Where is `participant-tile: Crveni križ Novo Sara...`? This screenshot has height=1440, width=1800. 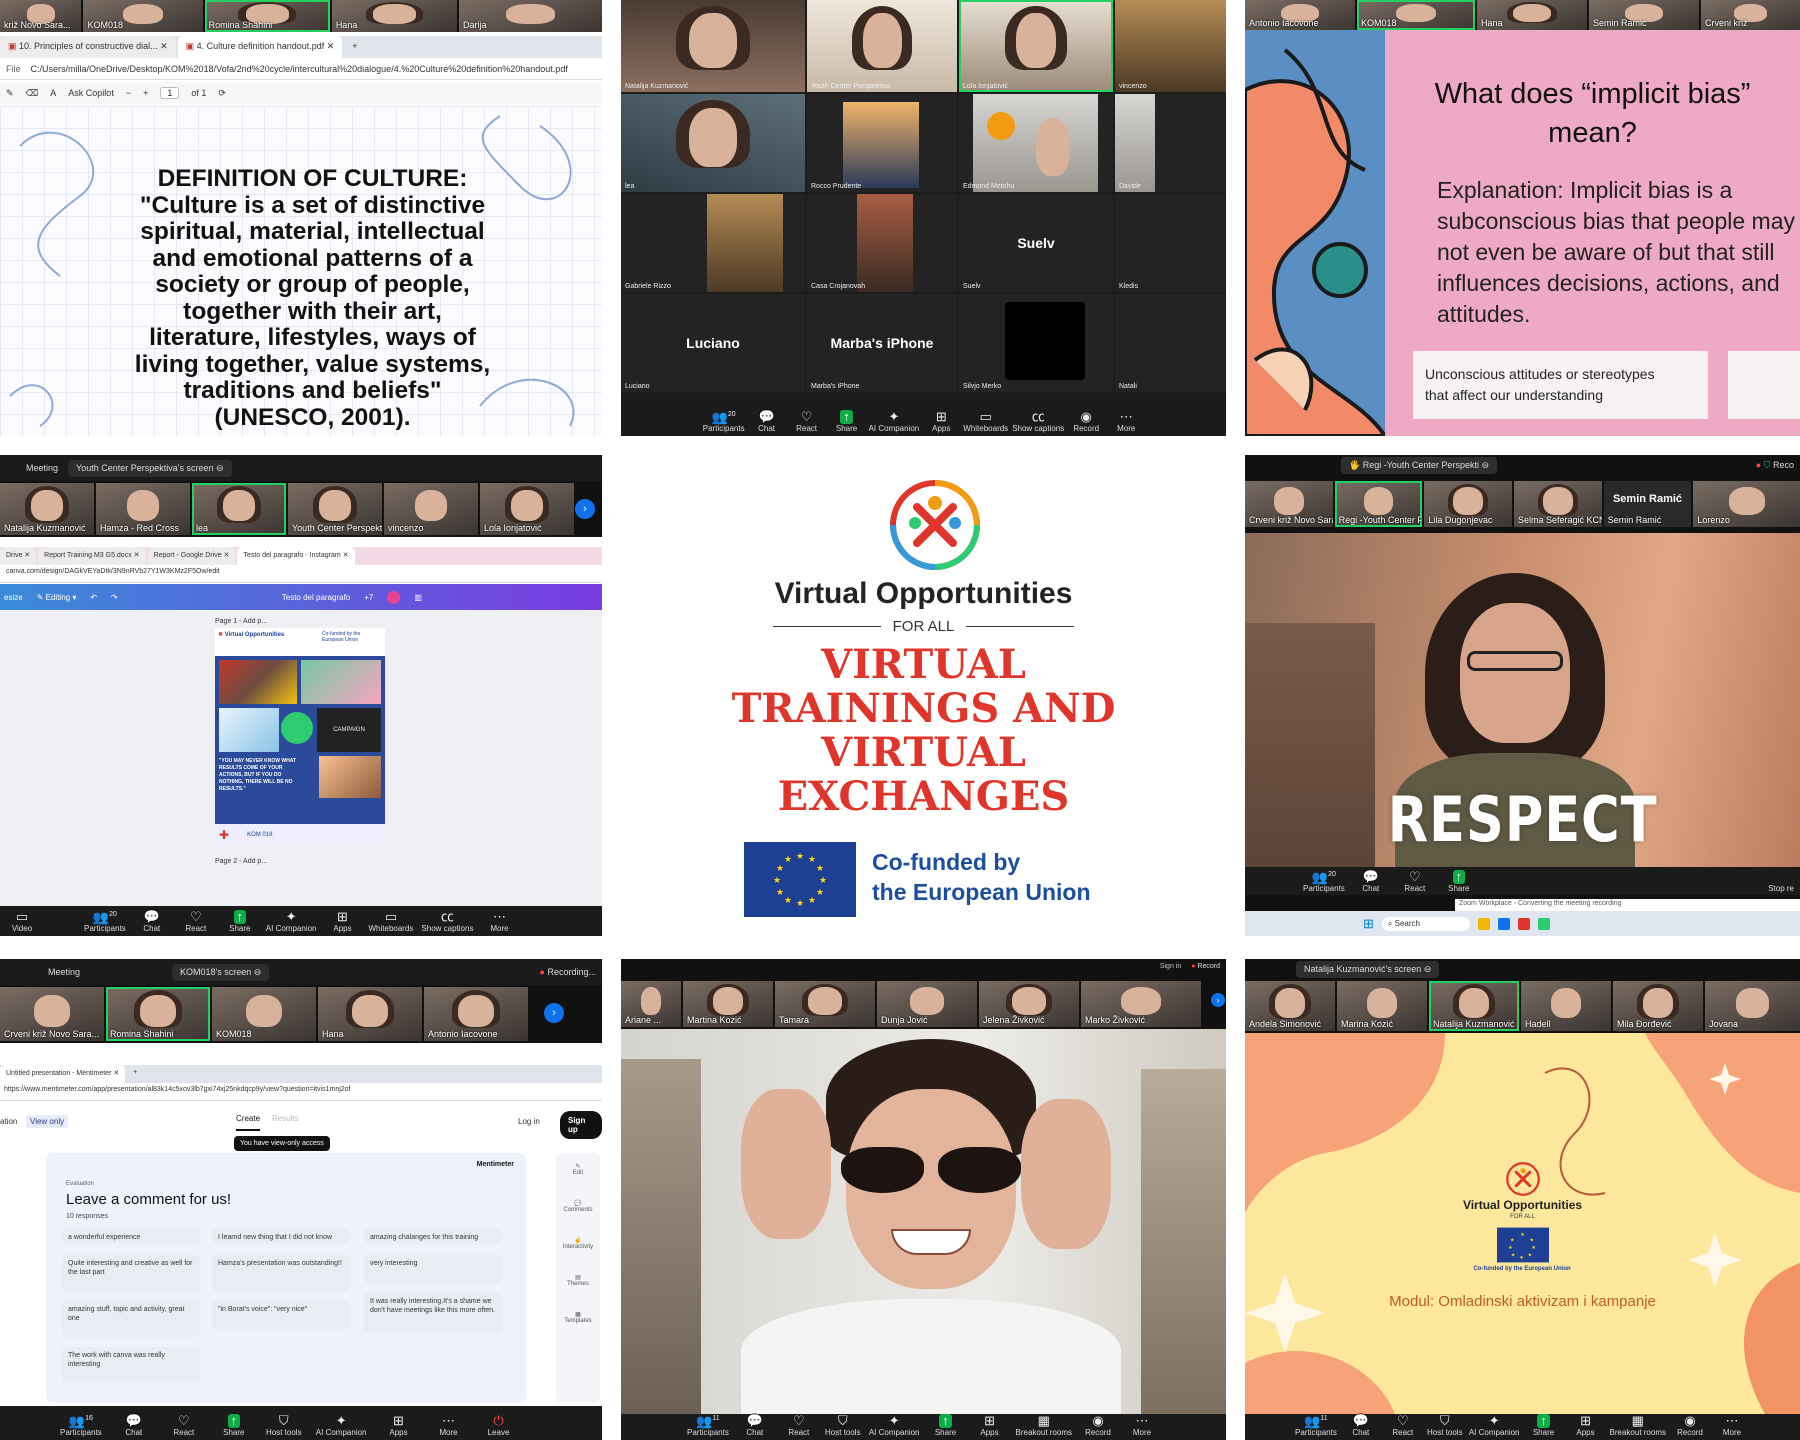
participant-tile: Crveni križ Novo Sara... is located at coordinates (1289, 504).